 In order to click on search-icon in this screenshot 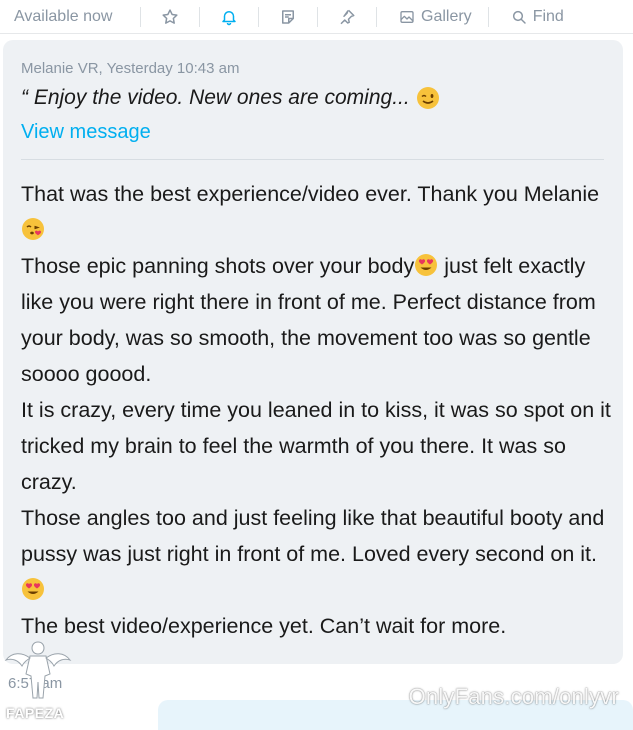, I will do `click(519, 17)`.